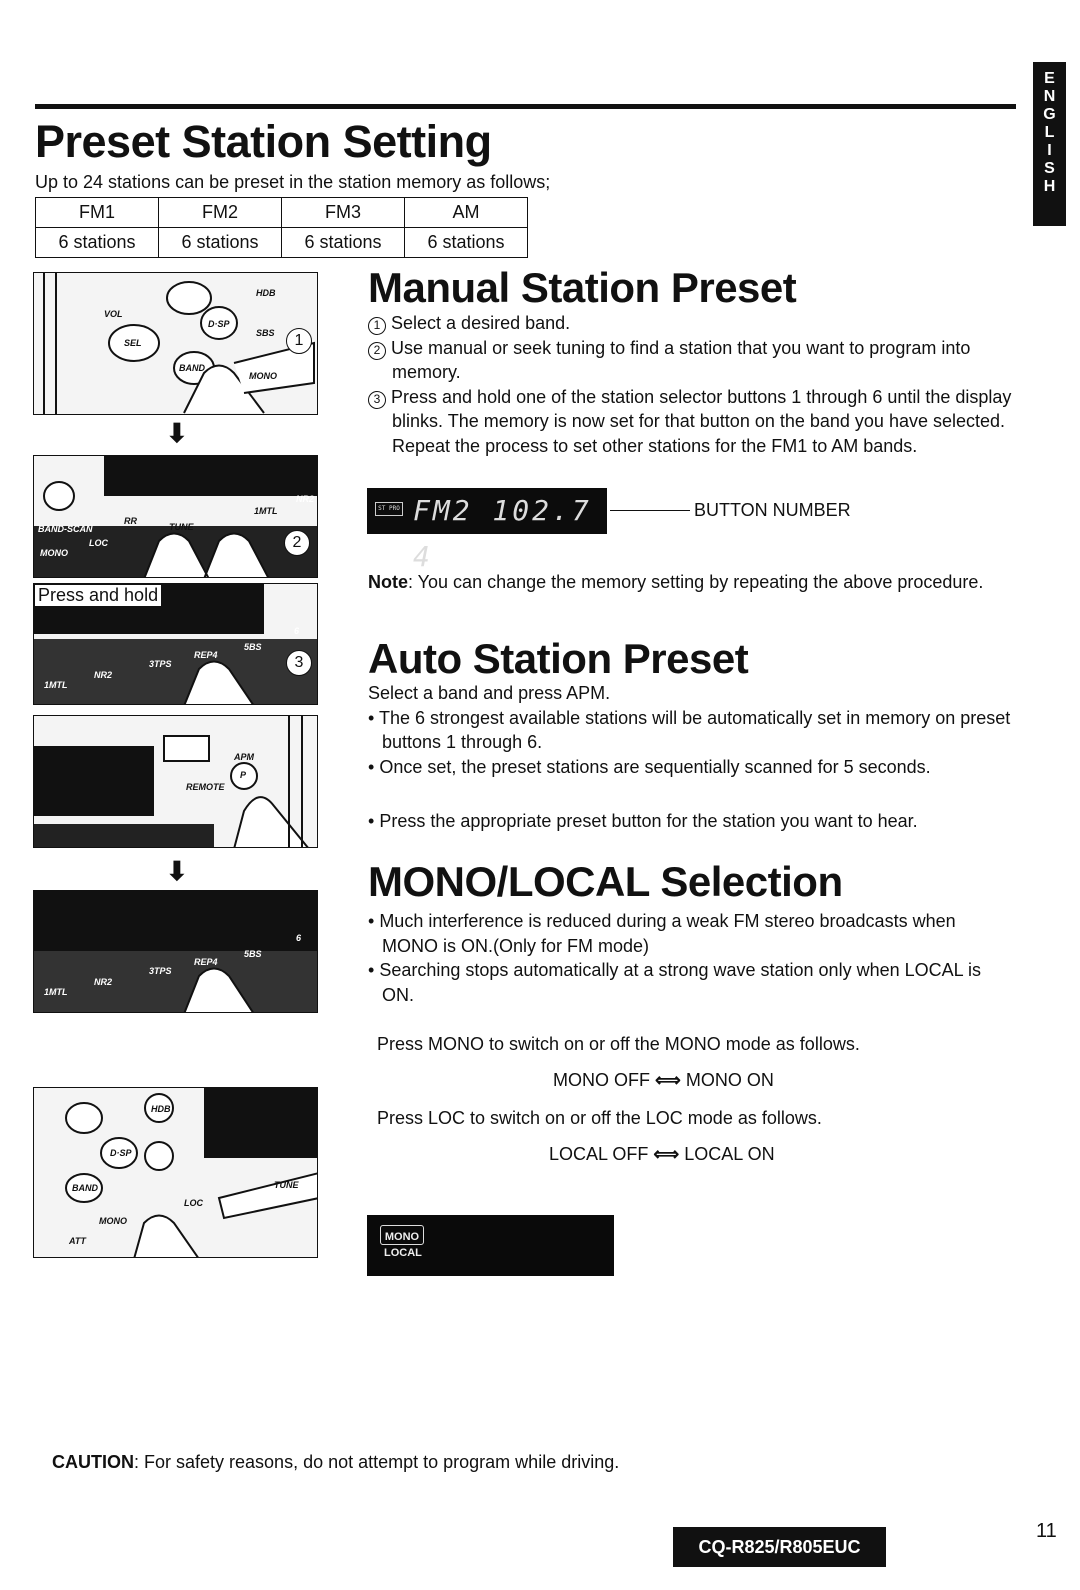 Image resolution: width=1080 pixels, height=1590 pixels. I want to click on step-text: Select a desired band., so click(481, 323).